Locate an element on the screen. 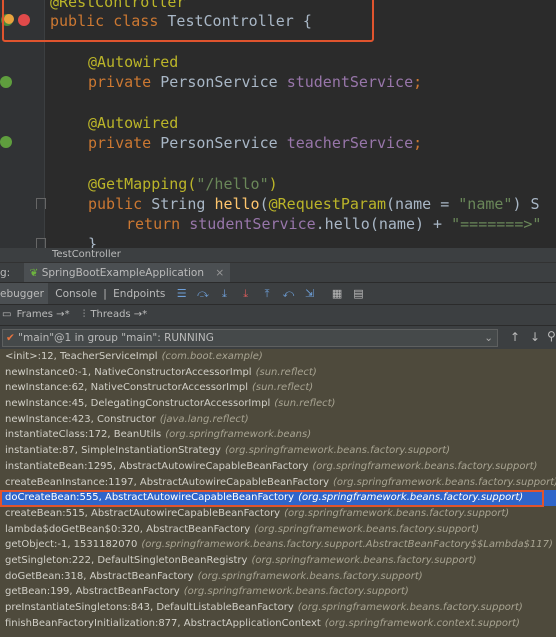 The width and height of the screenshot is (556, 637). close-tab-icon: × is located at coordinates (219, 273).